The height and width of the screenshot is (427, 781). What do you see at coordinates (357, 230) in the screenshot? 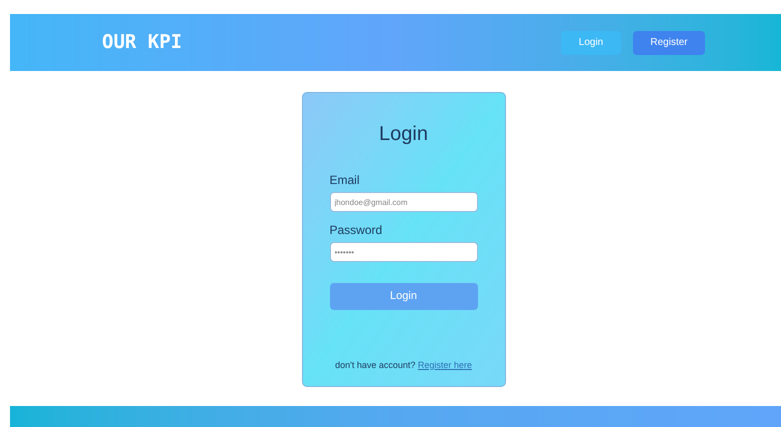
I see `field-label: Password` at bounding box center [357, 230].